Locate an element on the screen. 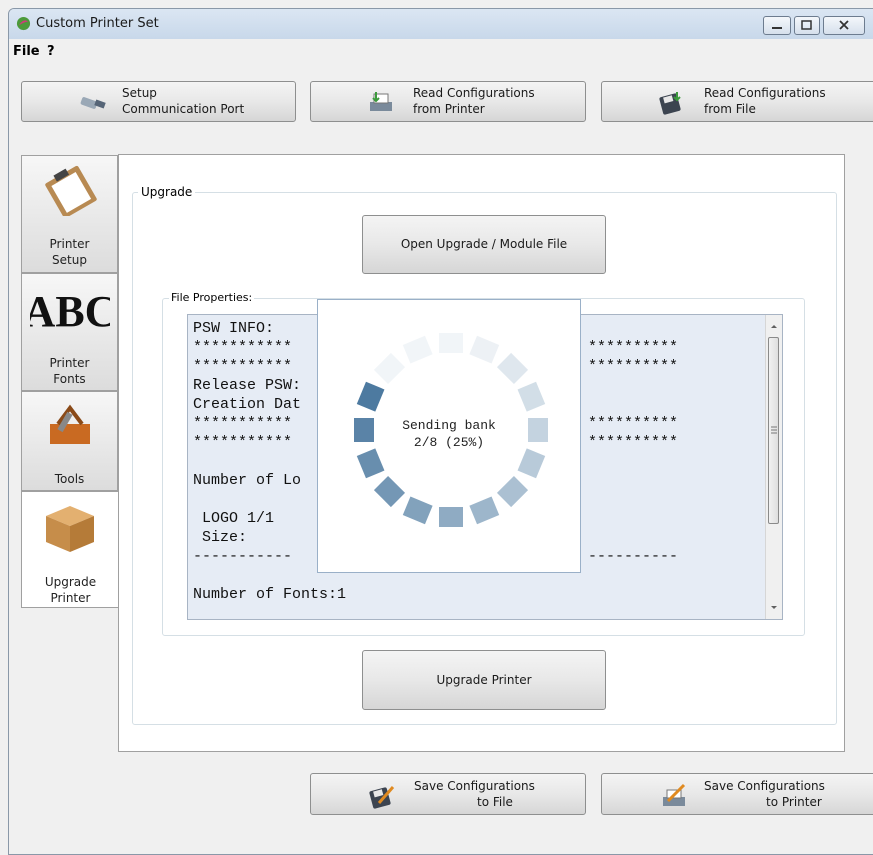 The height and width of the screenshot is (855, 873). save-config-file-button: Save Configurations to File is located at coordinates (448, 794).